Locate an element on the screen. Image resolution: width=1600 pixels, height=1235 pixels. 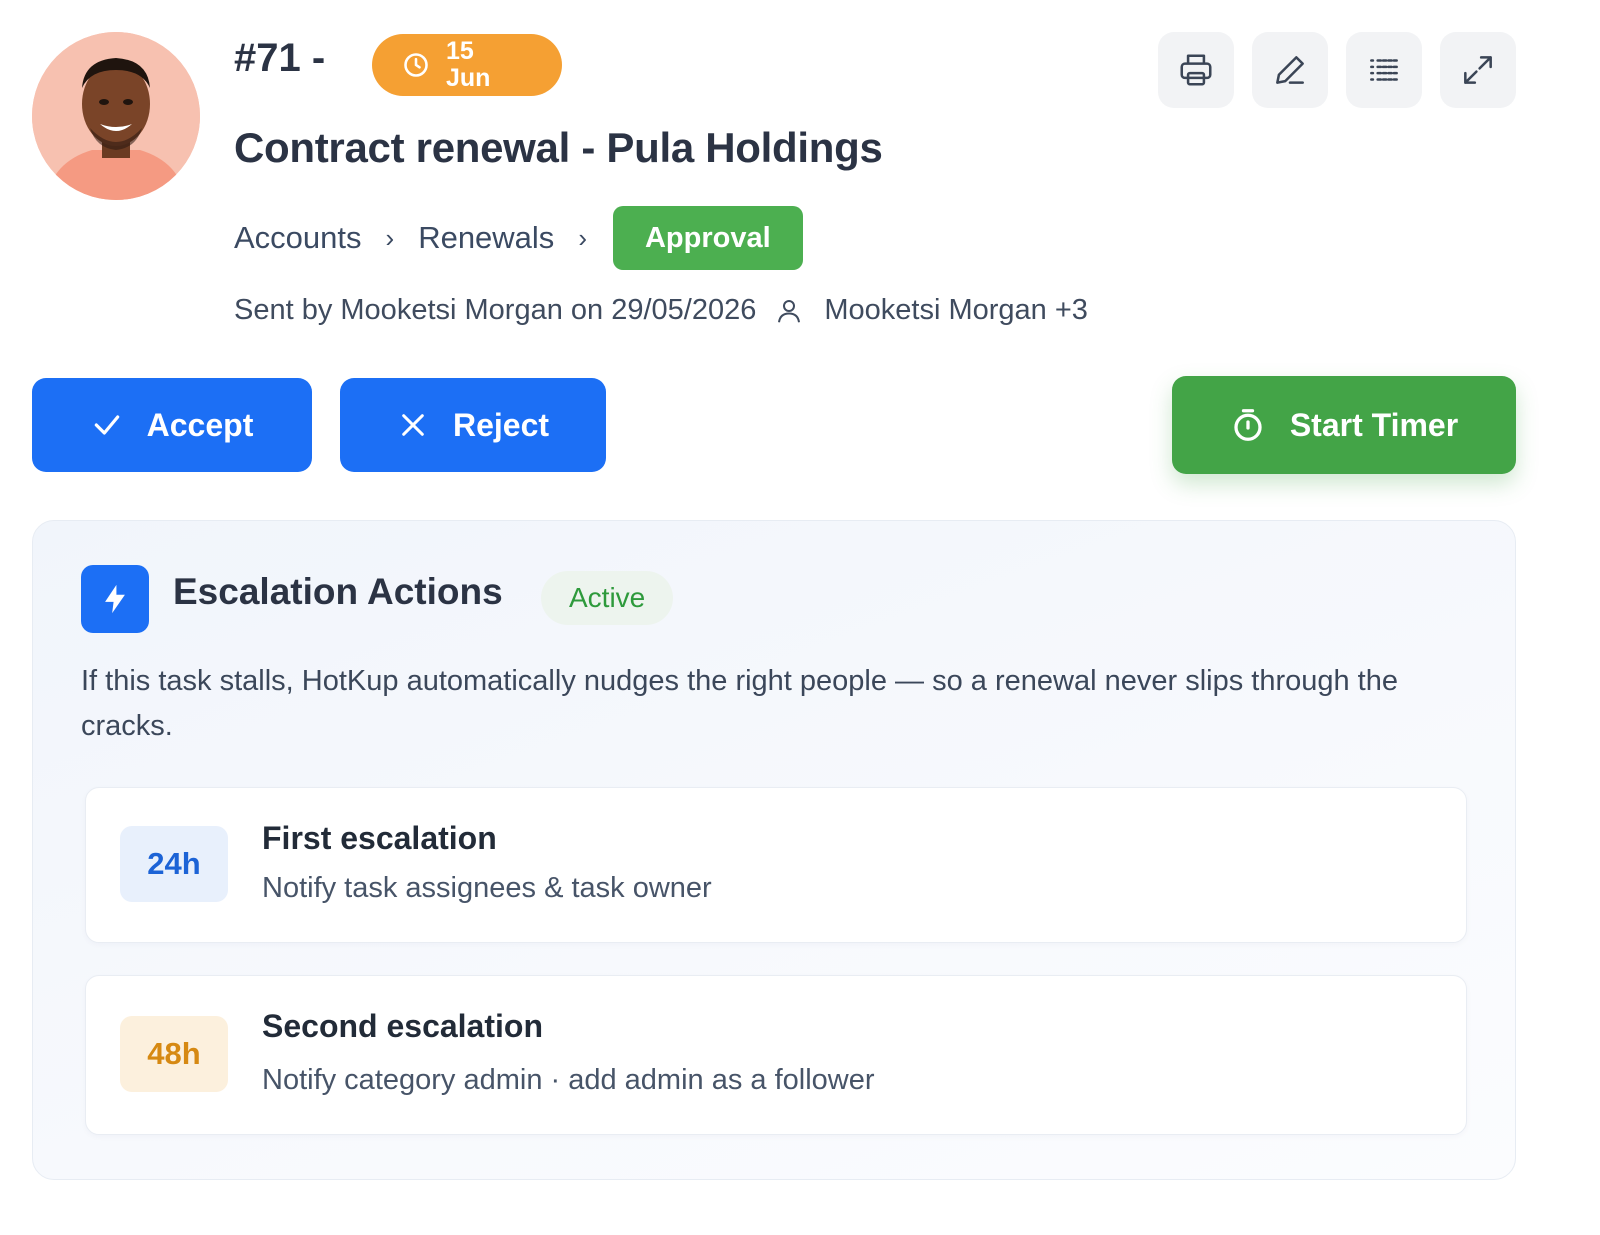
breadcrumb: Accounts › Renewals › Approval is located at coordinates (518, 238).